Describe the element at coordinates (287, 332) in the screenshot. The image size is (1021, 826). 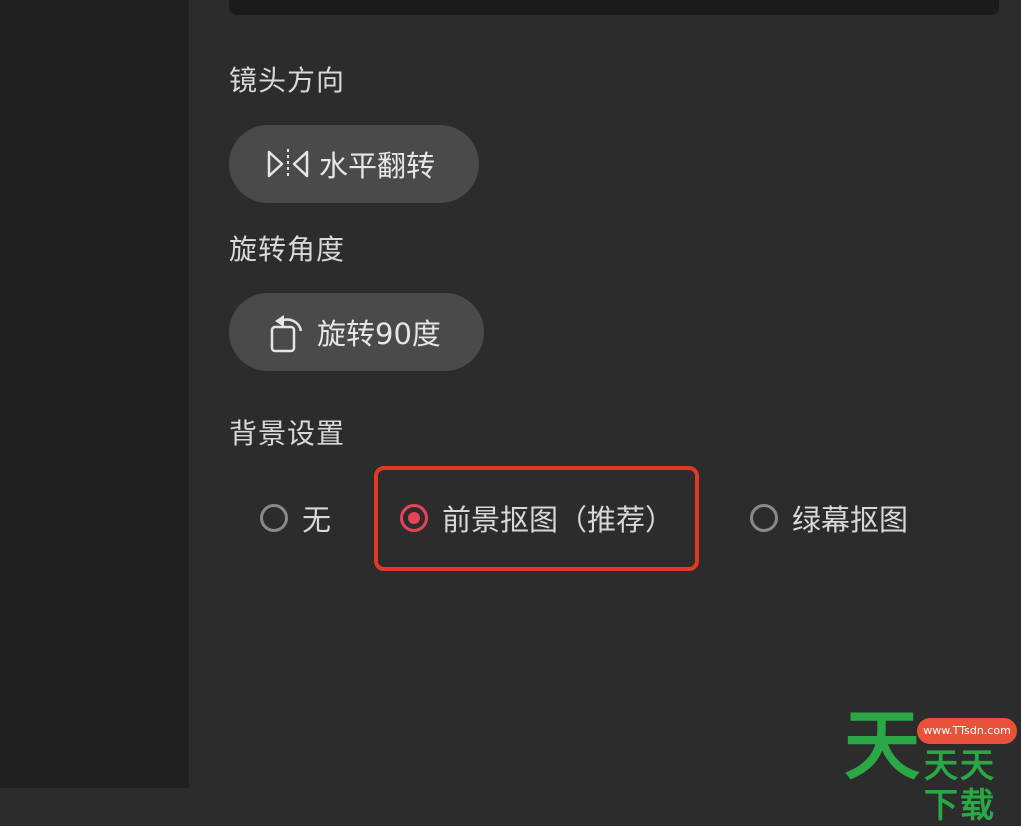
I see `rotate-icon` at that location.